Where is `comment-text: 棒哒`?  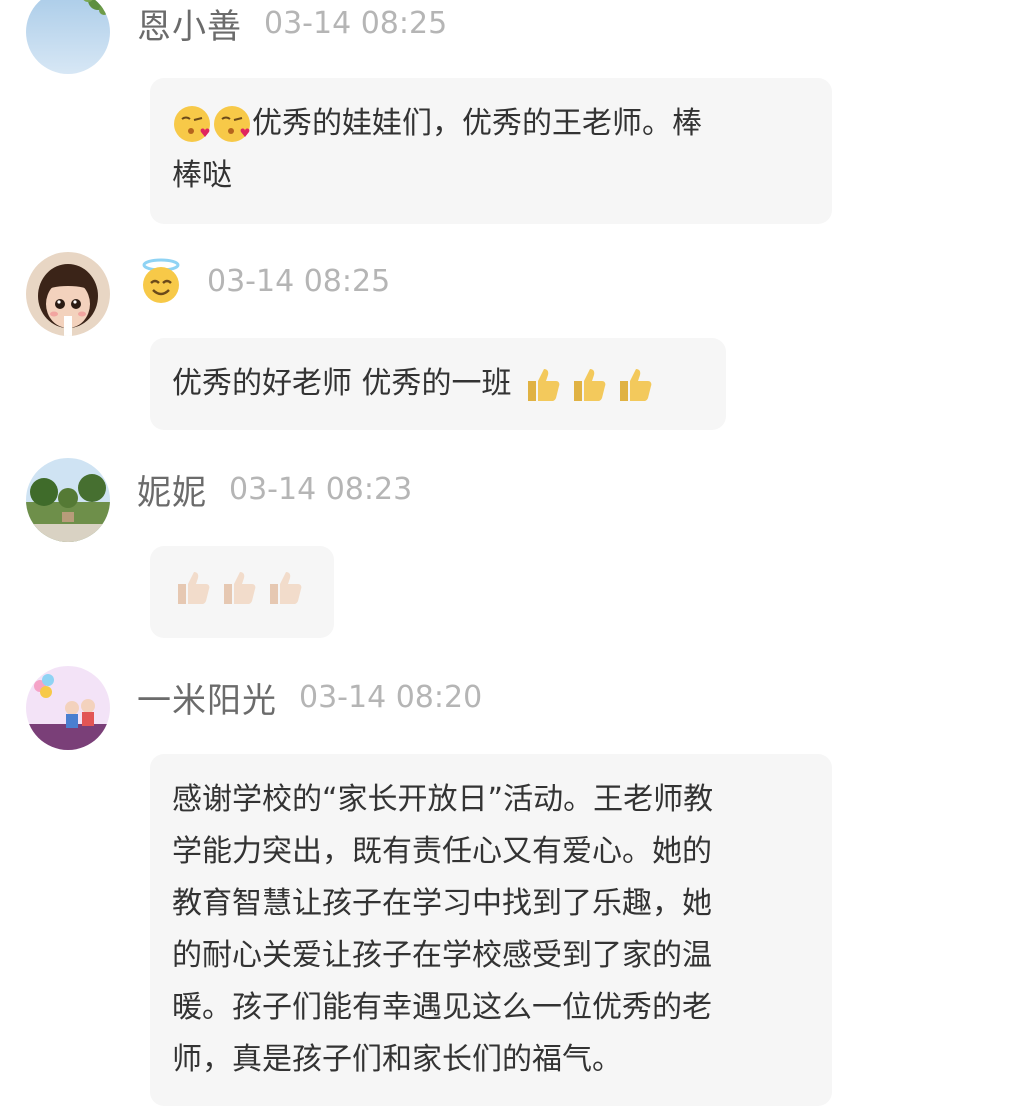 comment-text: 棒哒 is located at coordinates (202, 175).